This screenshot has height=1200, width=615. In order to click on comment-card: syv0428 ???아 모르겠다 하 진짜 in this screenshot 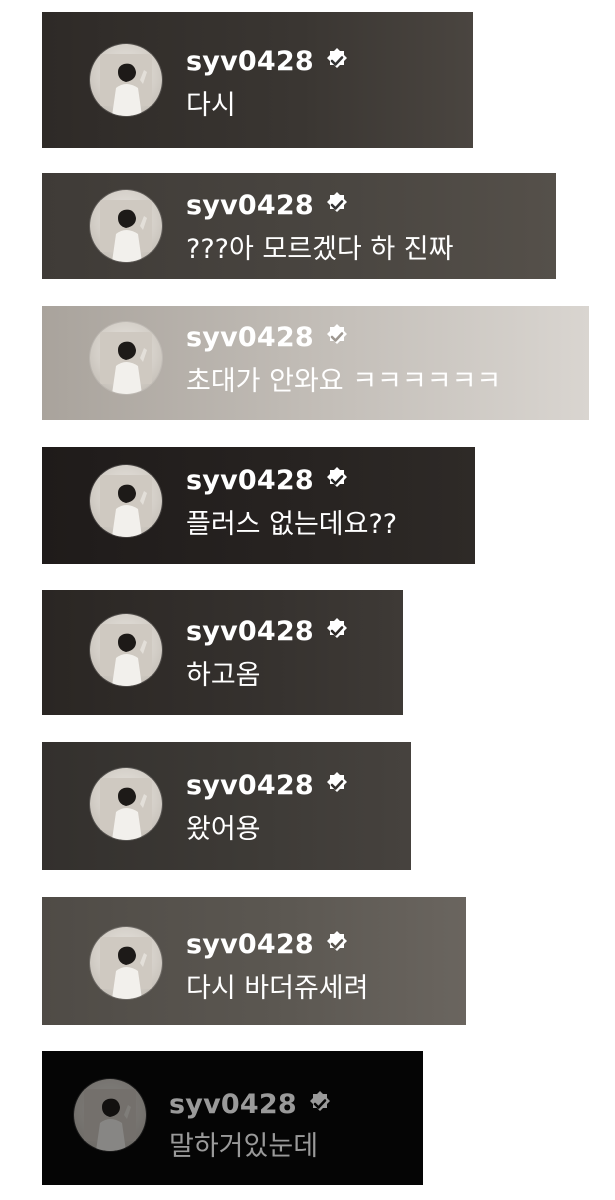, I will do `click(299, 226)`.